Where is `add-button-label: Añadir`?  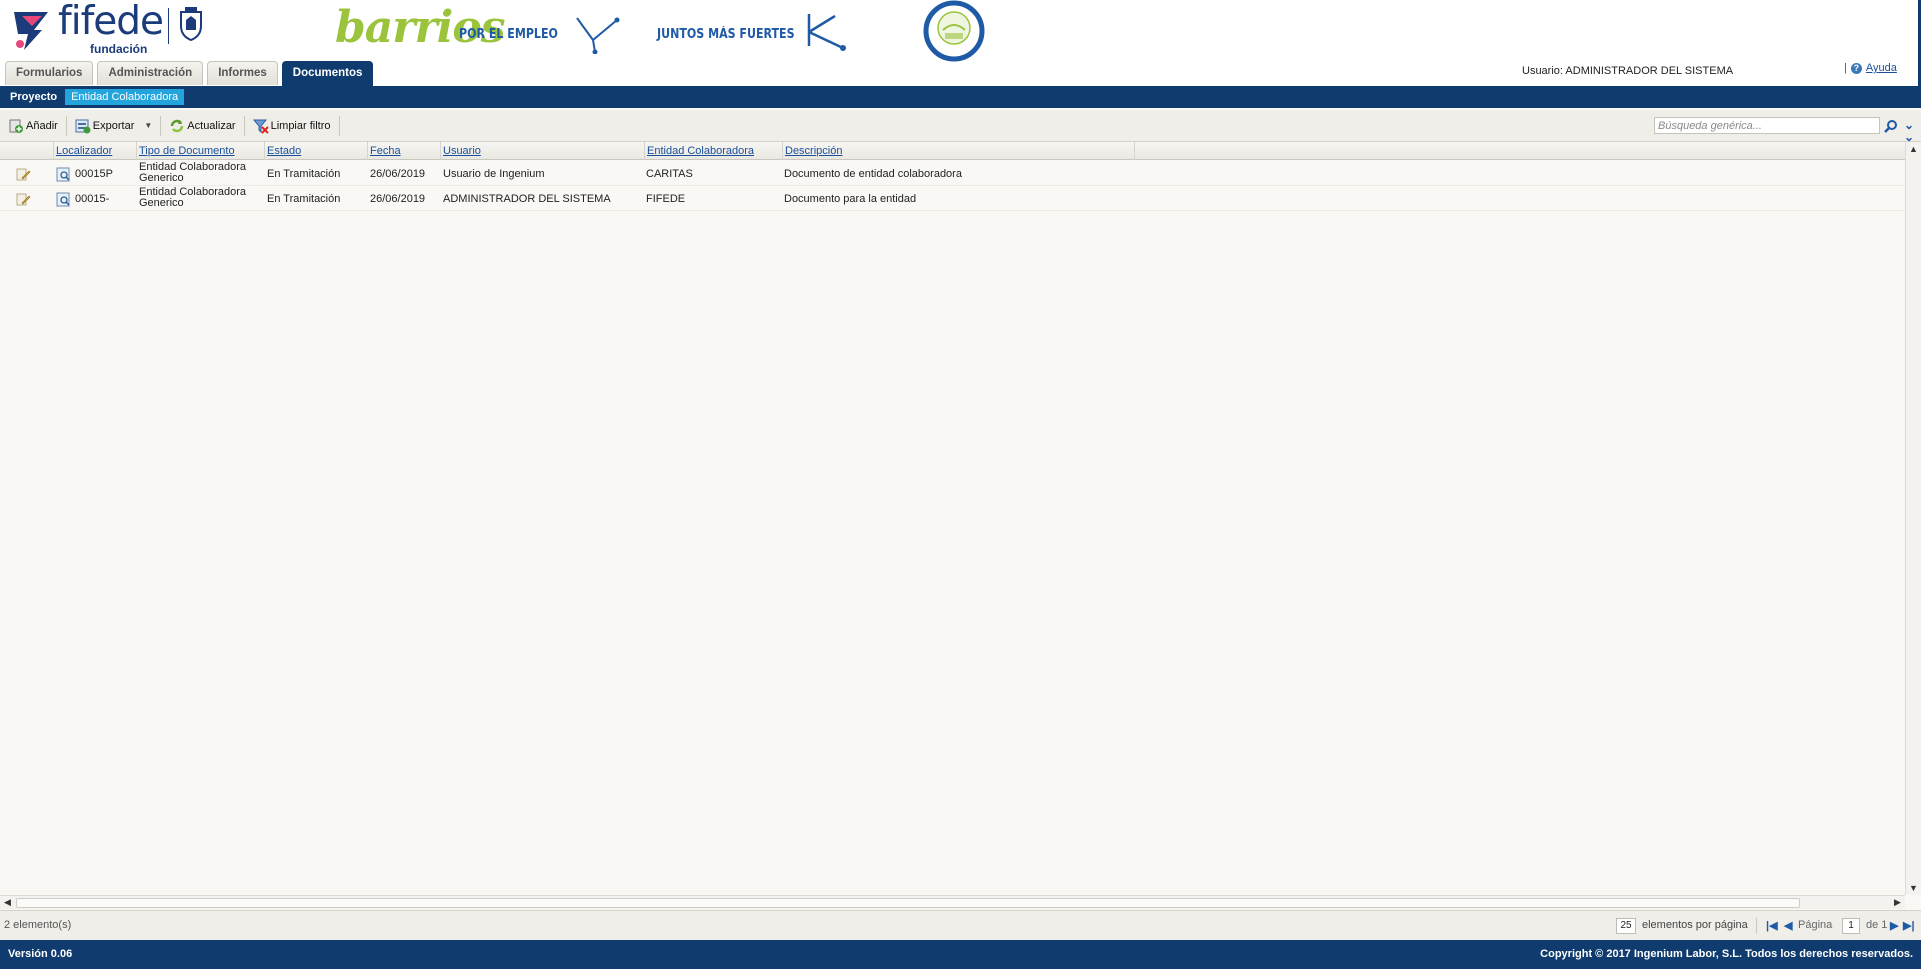 add-button-label: Añadir is located at coordinates (42, 125).